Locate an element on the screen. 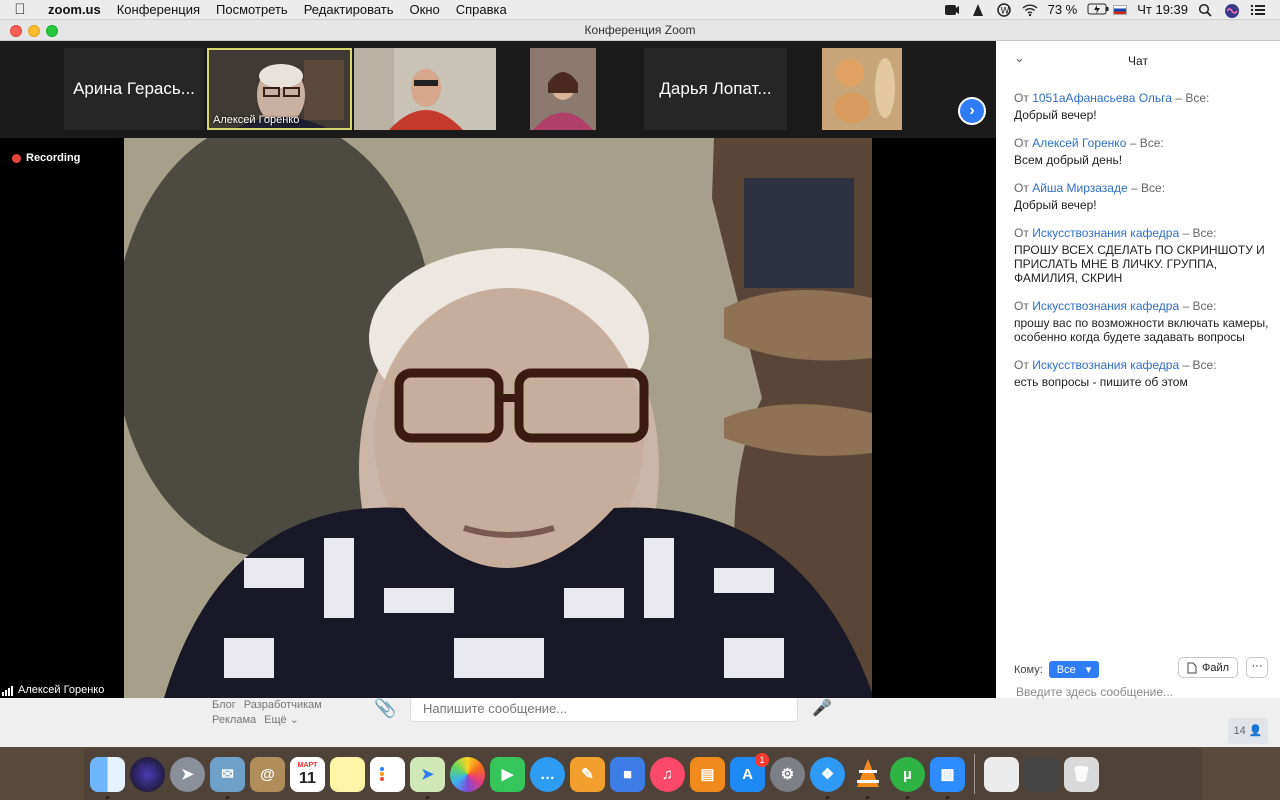 The image size is (1280, 800). active-speaker-label: Алексей Горенко is located at coordinates (53, 690).